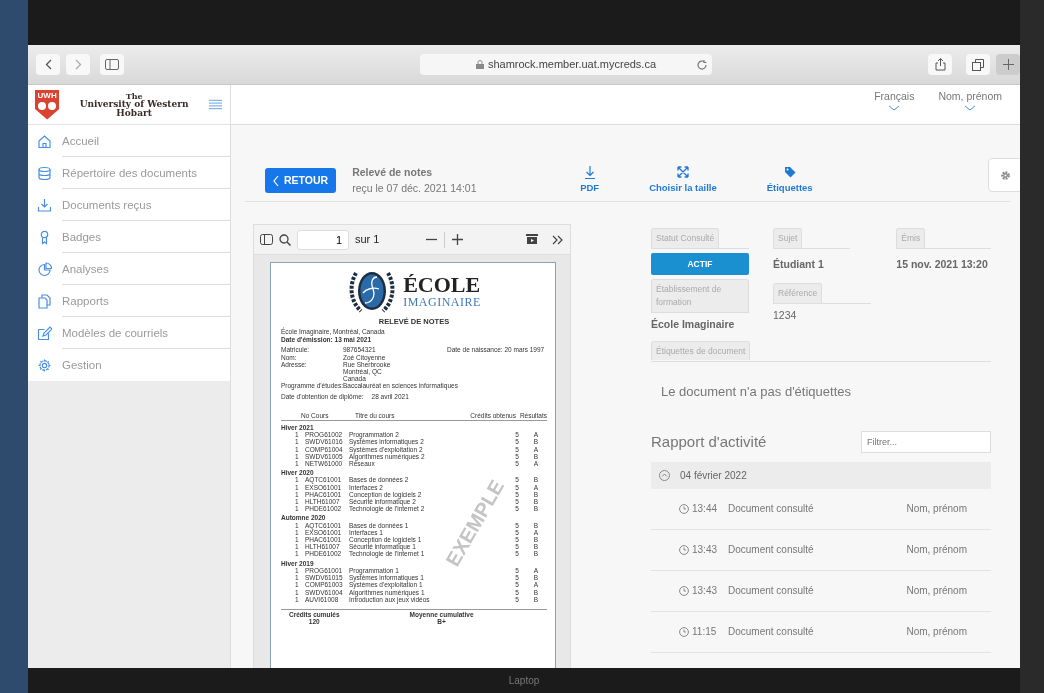 The width and height of the screenshot is (1044, 693). What do you see at coordinates (682, 172) in the screenshot?
I see `expand-arrows-icon` at bounding box center [682, 172].